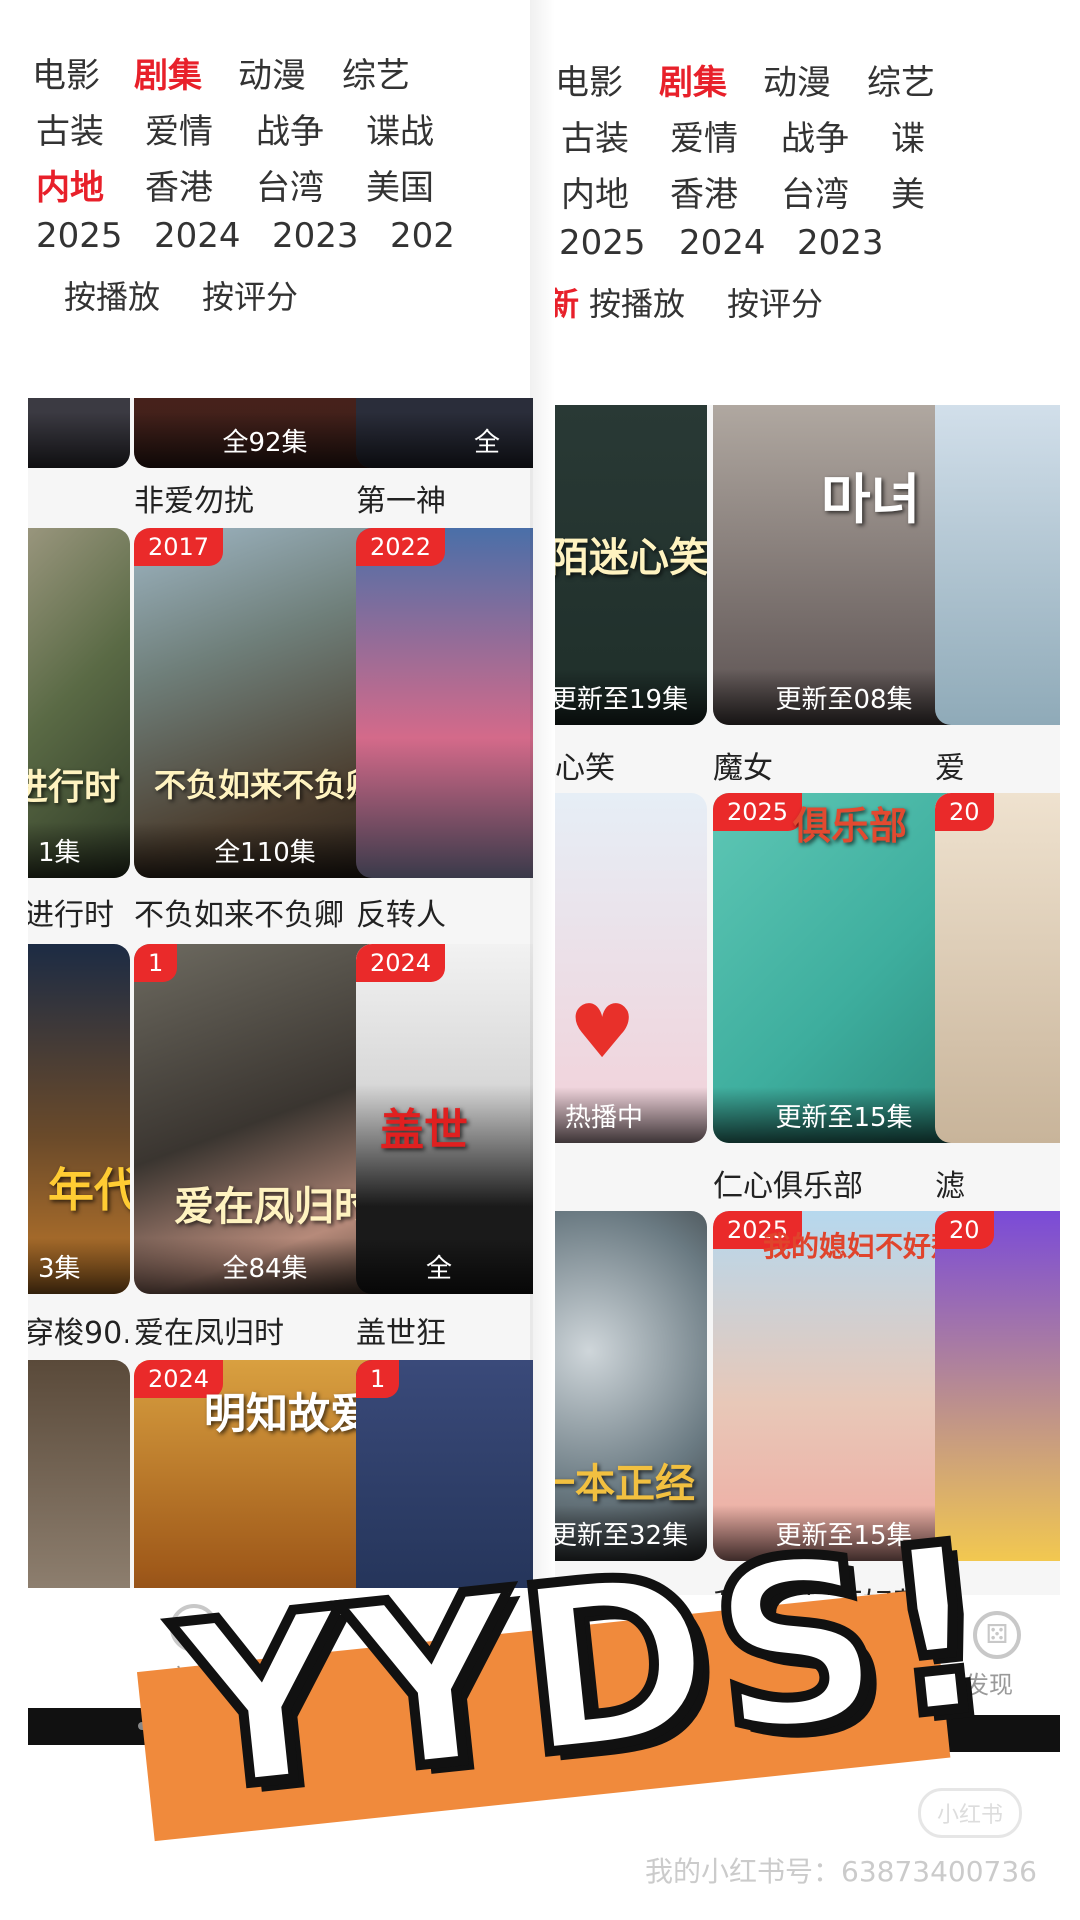  I want to click on poster-card: 9集, so click(79, 433).